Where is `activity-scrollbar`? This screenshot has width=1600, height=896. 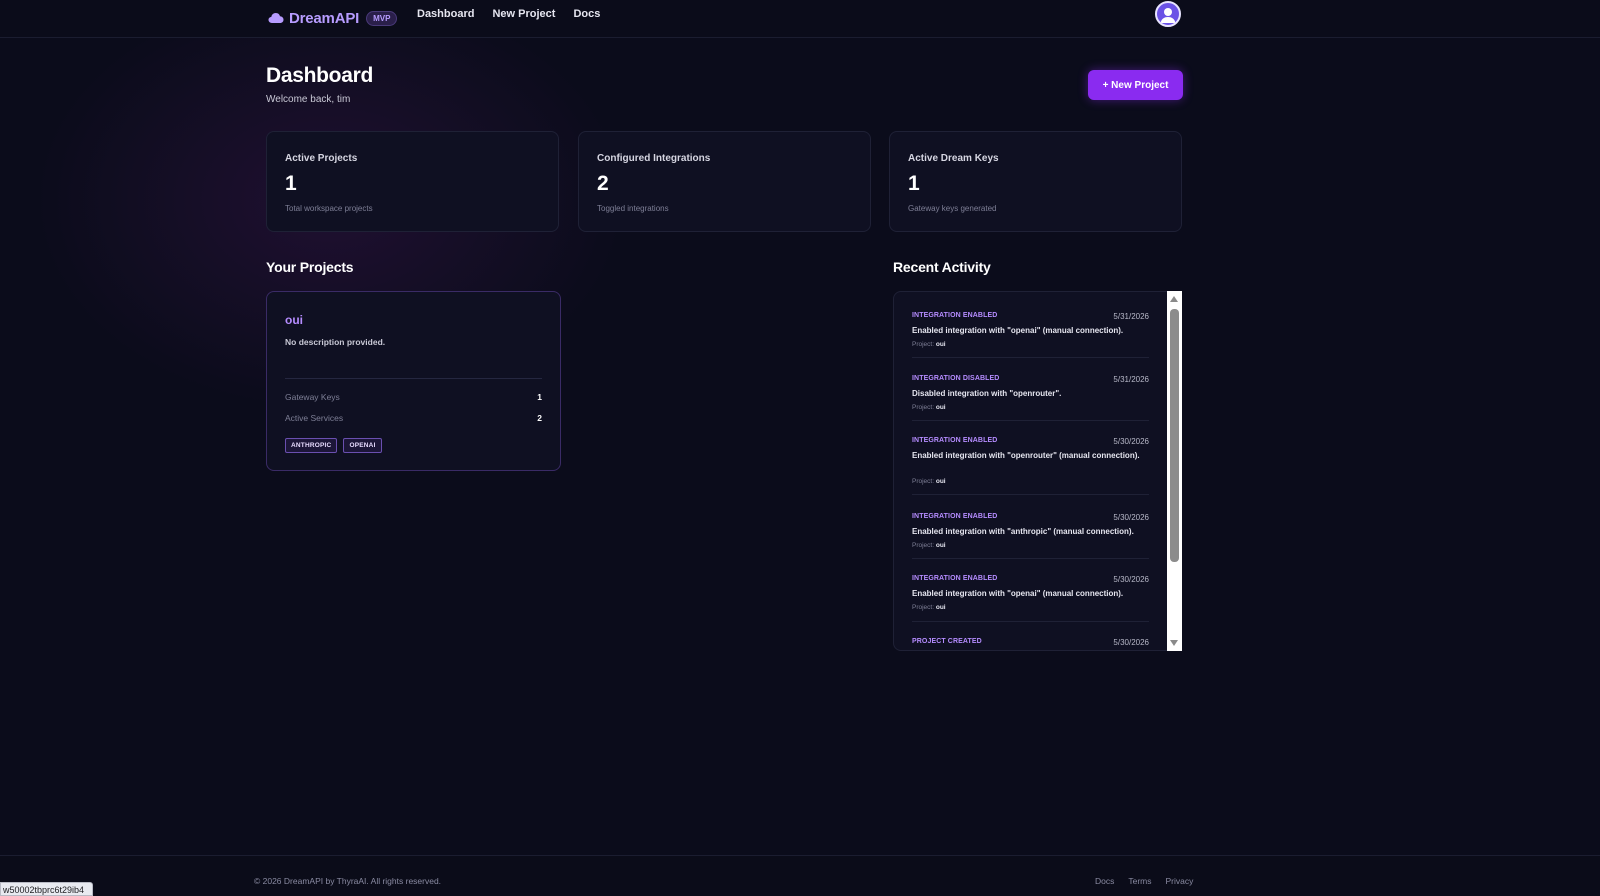
activity-scrollbar is located at coordinates (1174, 471).